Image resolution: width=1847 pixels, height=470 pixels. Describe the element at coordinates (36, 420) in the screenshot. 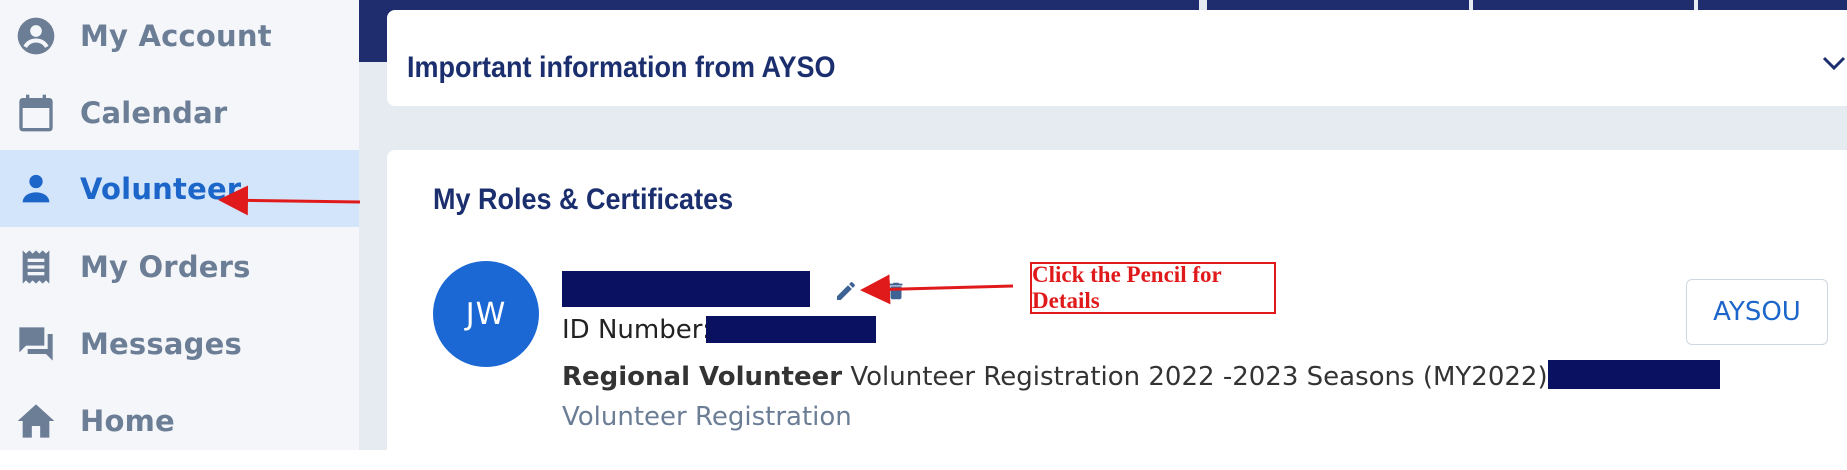

I see `home-icon` at that location.